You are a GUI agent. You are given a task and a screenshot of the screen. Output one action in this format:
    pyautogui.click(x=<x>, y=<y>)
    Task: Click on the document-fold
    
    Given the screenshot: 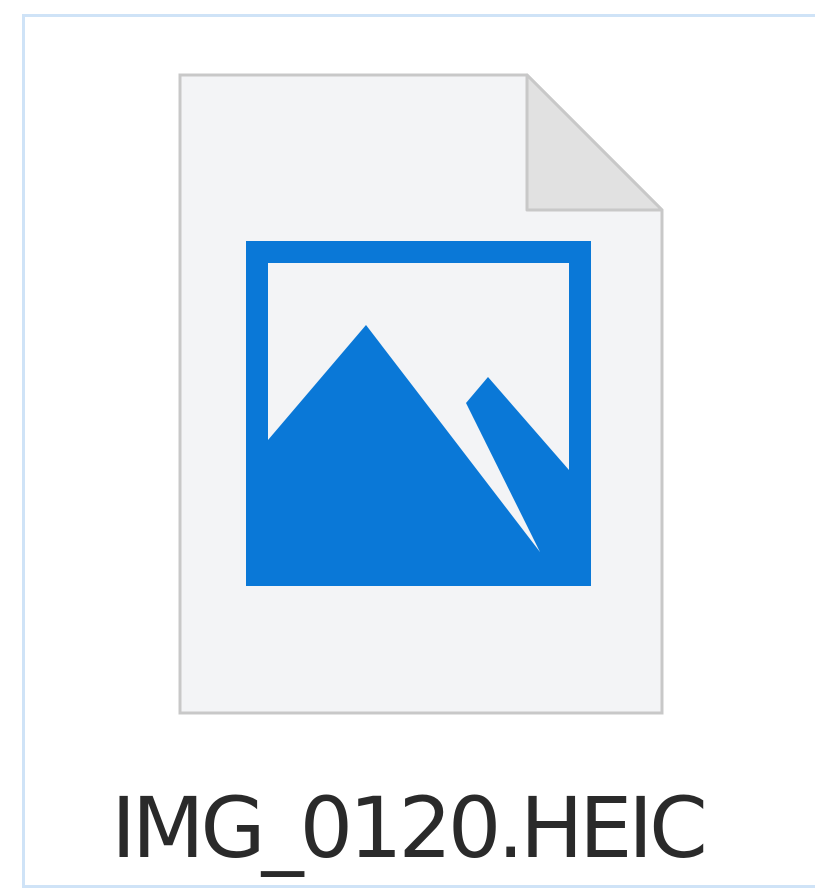 What is the action you would take?
    pyautogui.click(x=594, y=142)
    